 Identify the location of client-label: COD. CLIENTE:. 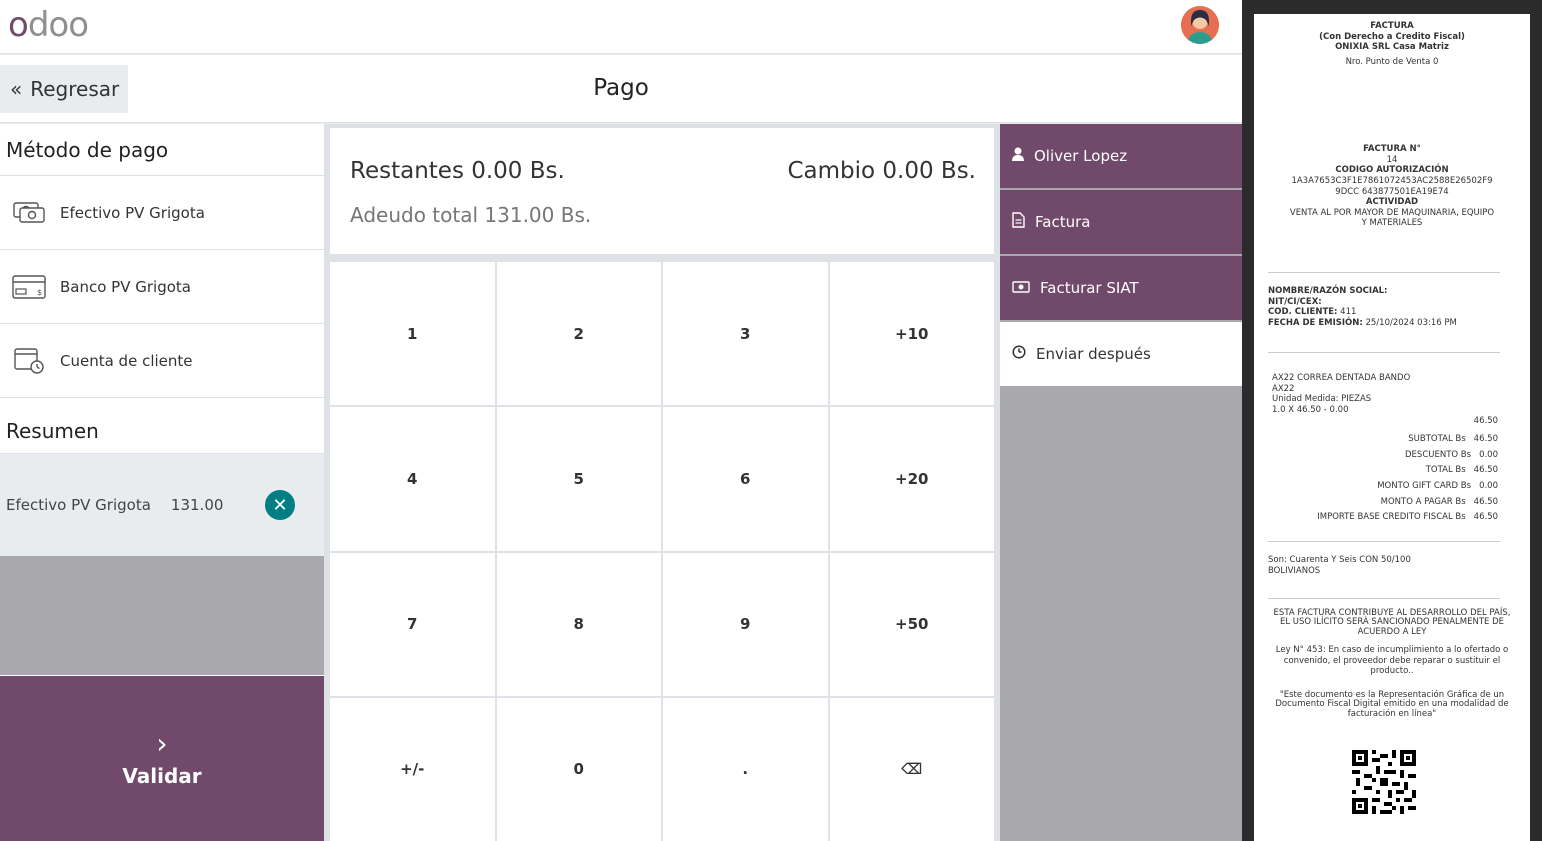
(1303, 312).